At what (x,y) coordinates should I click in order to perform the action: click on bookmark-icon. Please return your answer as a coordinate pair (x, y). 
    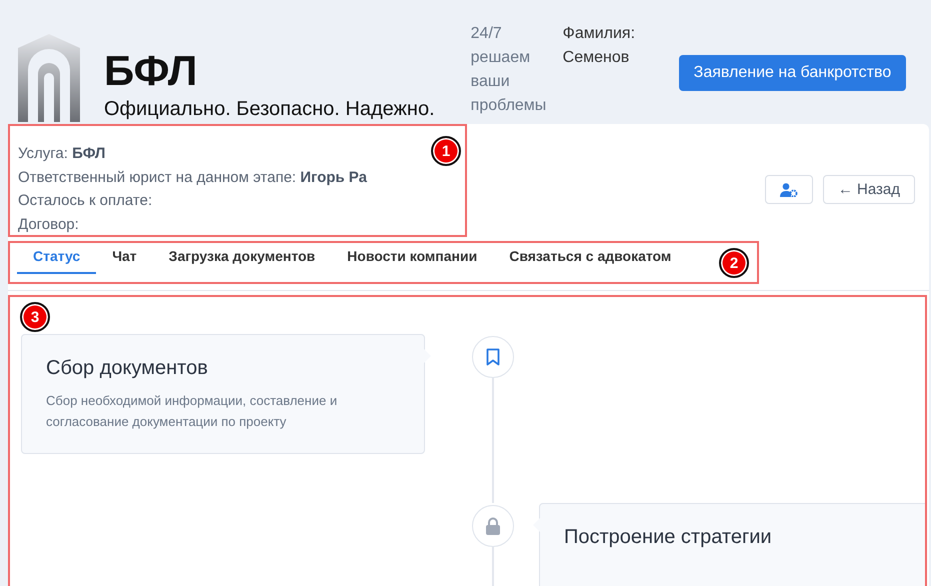
    Looking at the image, I should click on (493, 357).